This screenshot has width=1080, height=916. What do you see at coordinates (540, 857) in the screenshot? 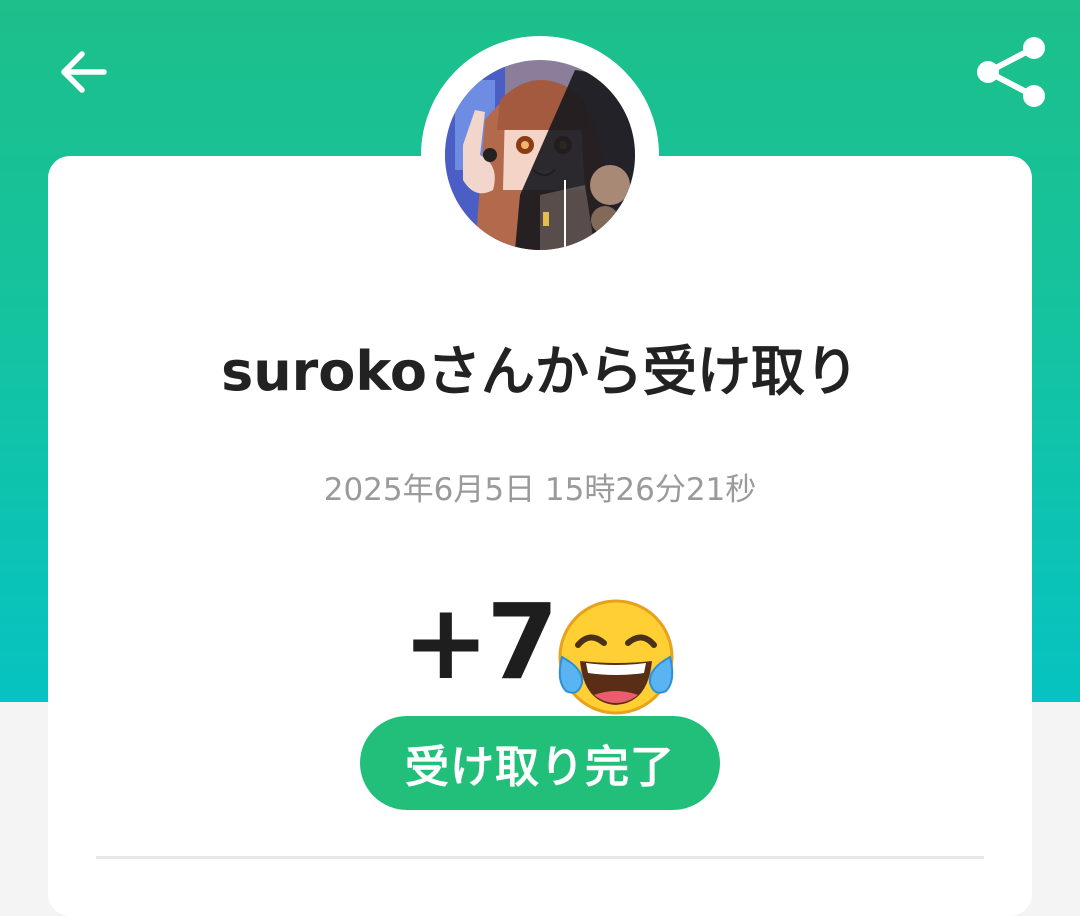
I see `divider` at bounding box center [540, 857].